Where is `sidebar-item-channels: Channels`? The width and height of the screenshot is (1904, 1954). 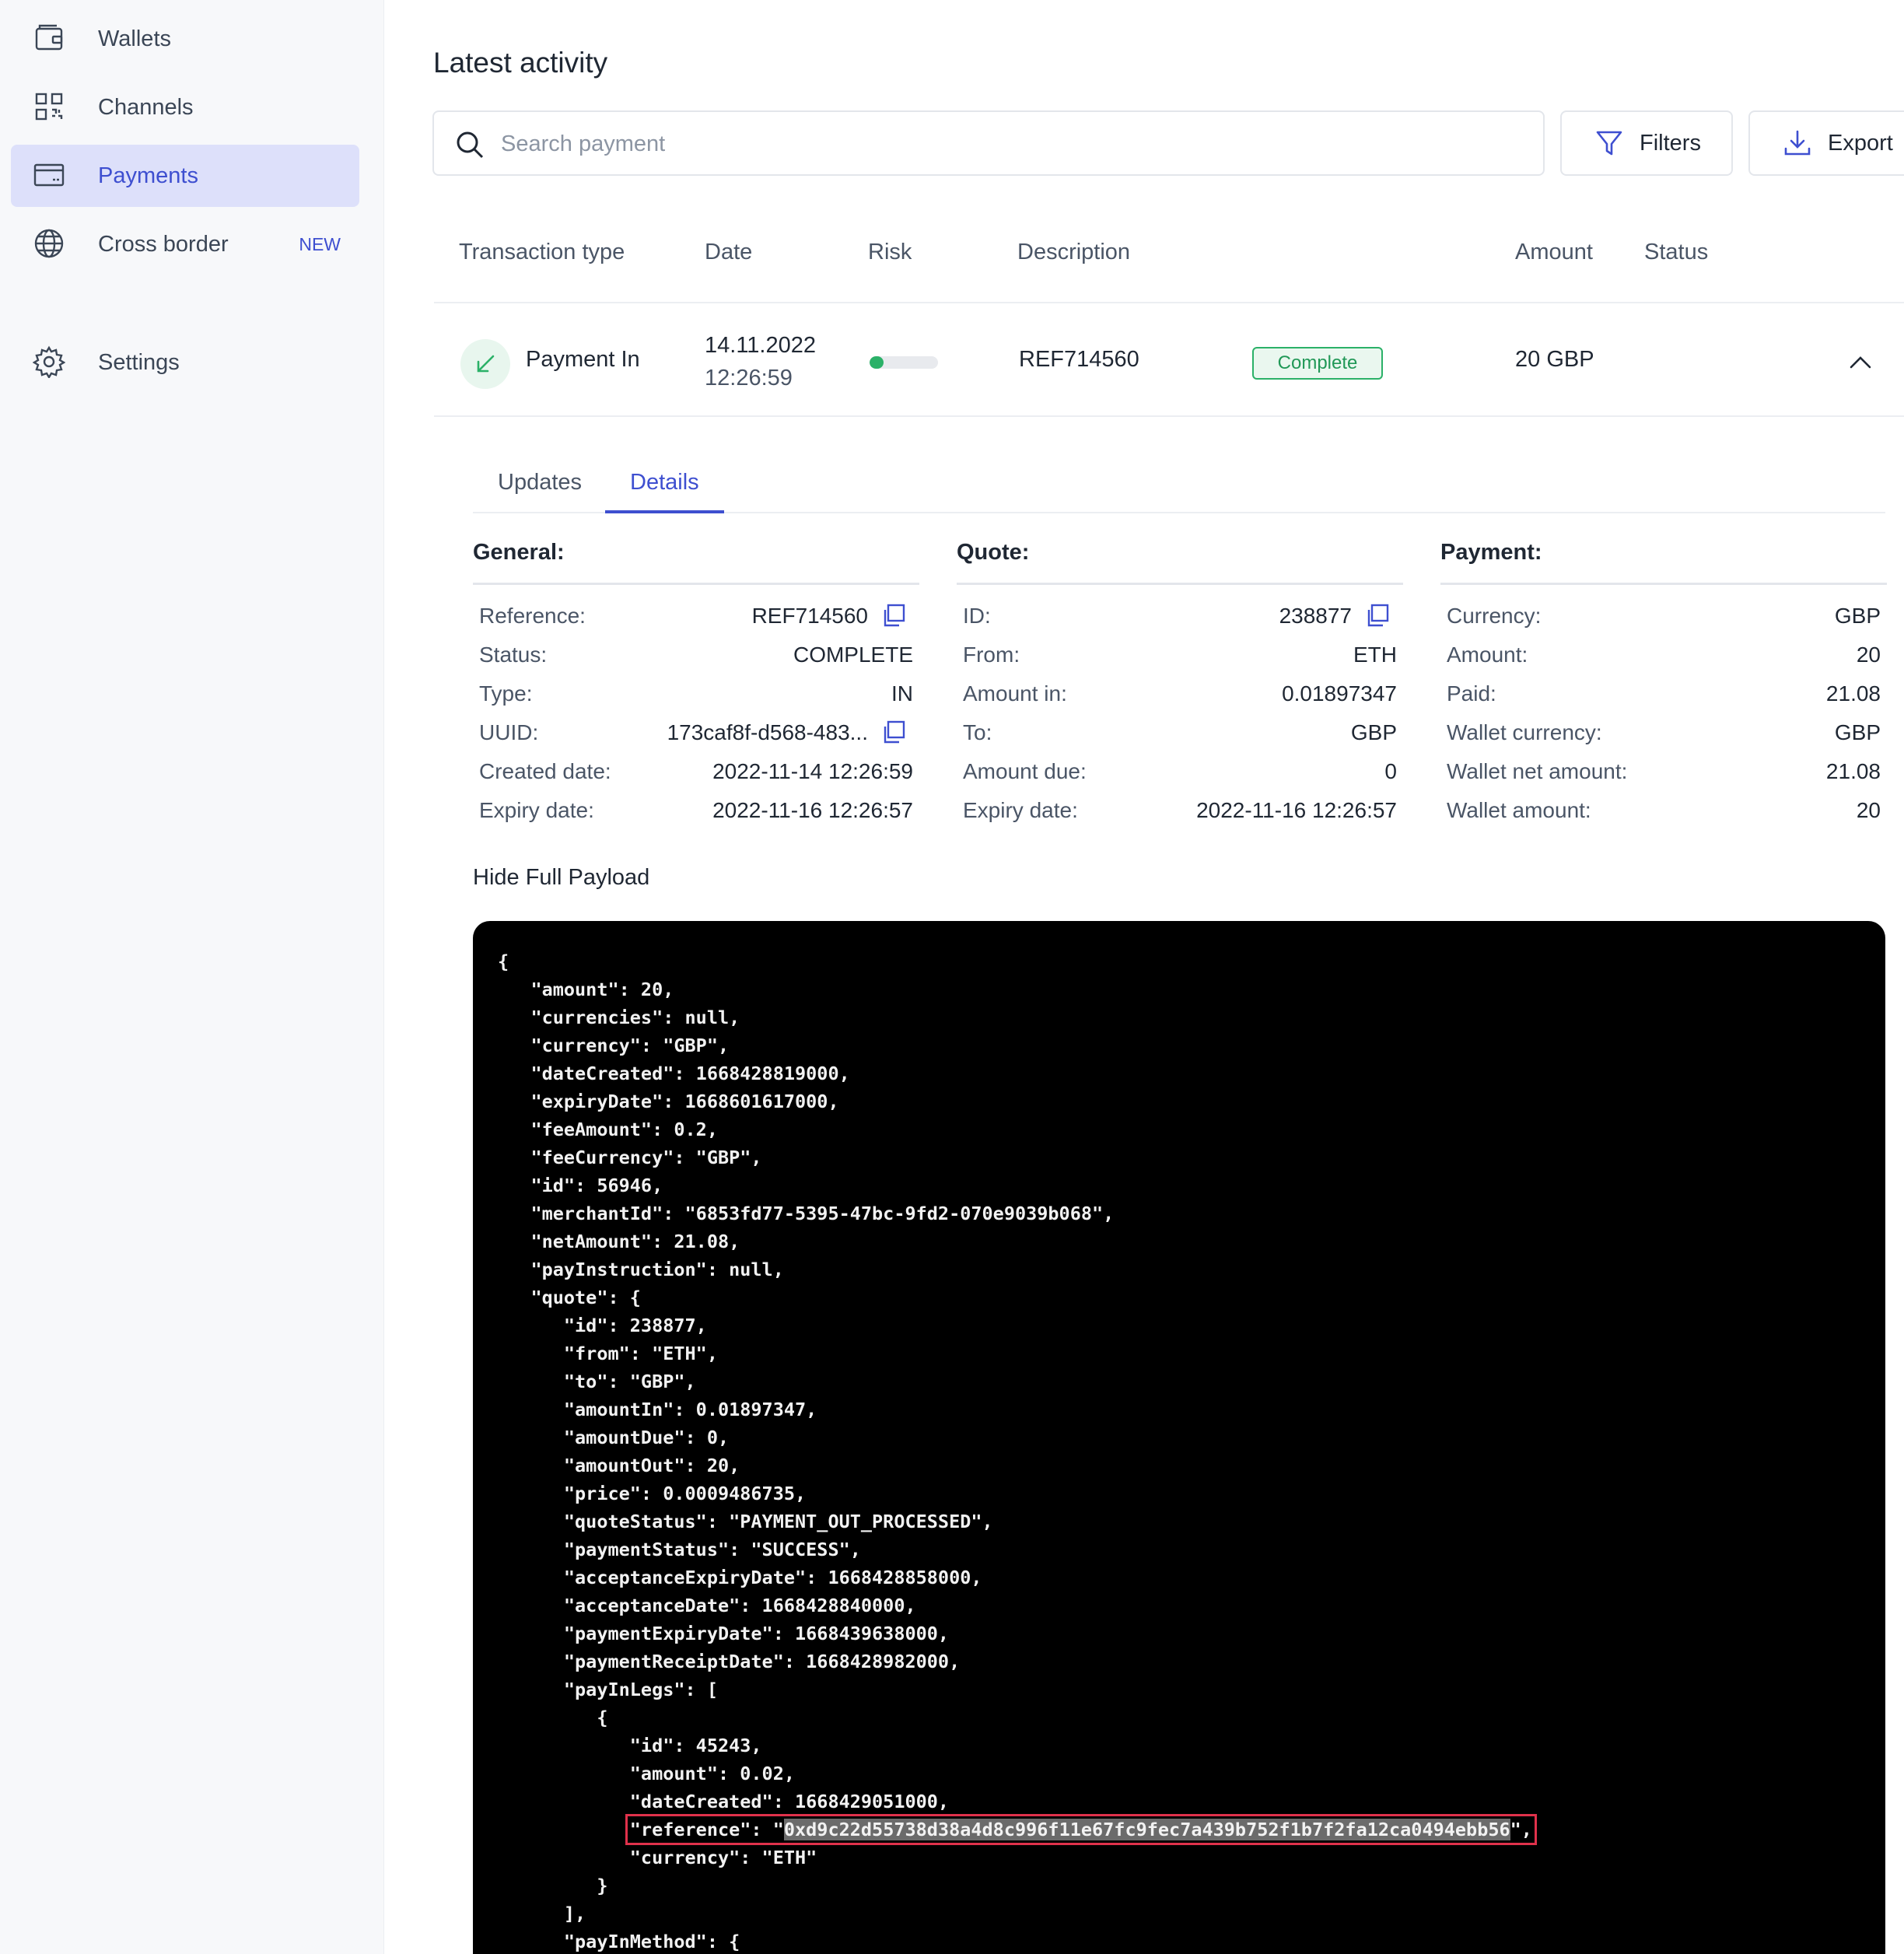 sidebar-item-channels: Channels is located at coordinates (185, 107).